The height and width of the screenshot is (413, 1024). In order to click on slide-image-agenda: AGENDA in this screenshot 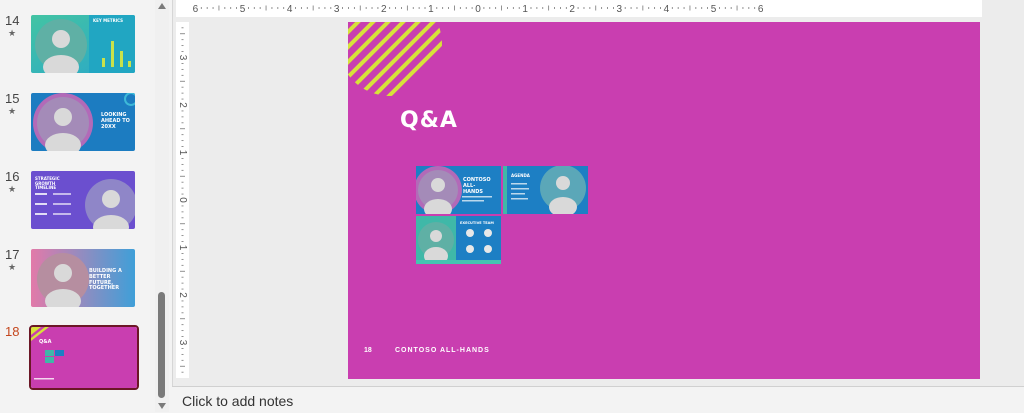, I will do `click(545, 190)`.